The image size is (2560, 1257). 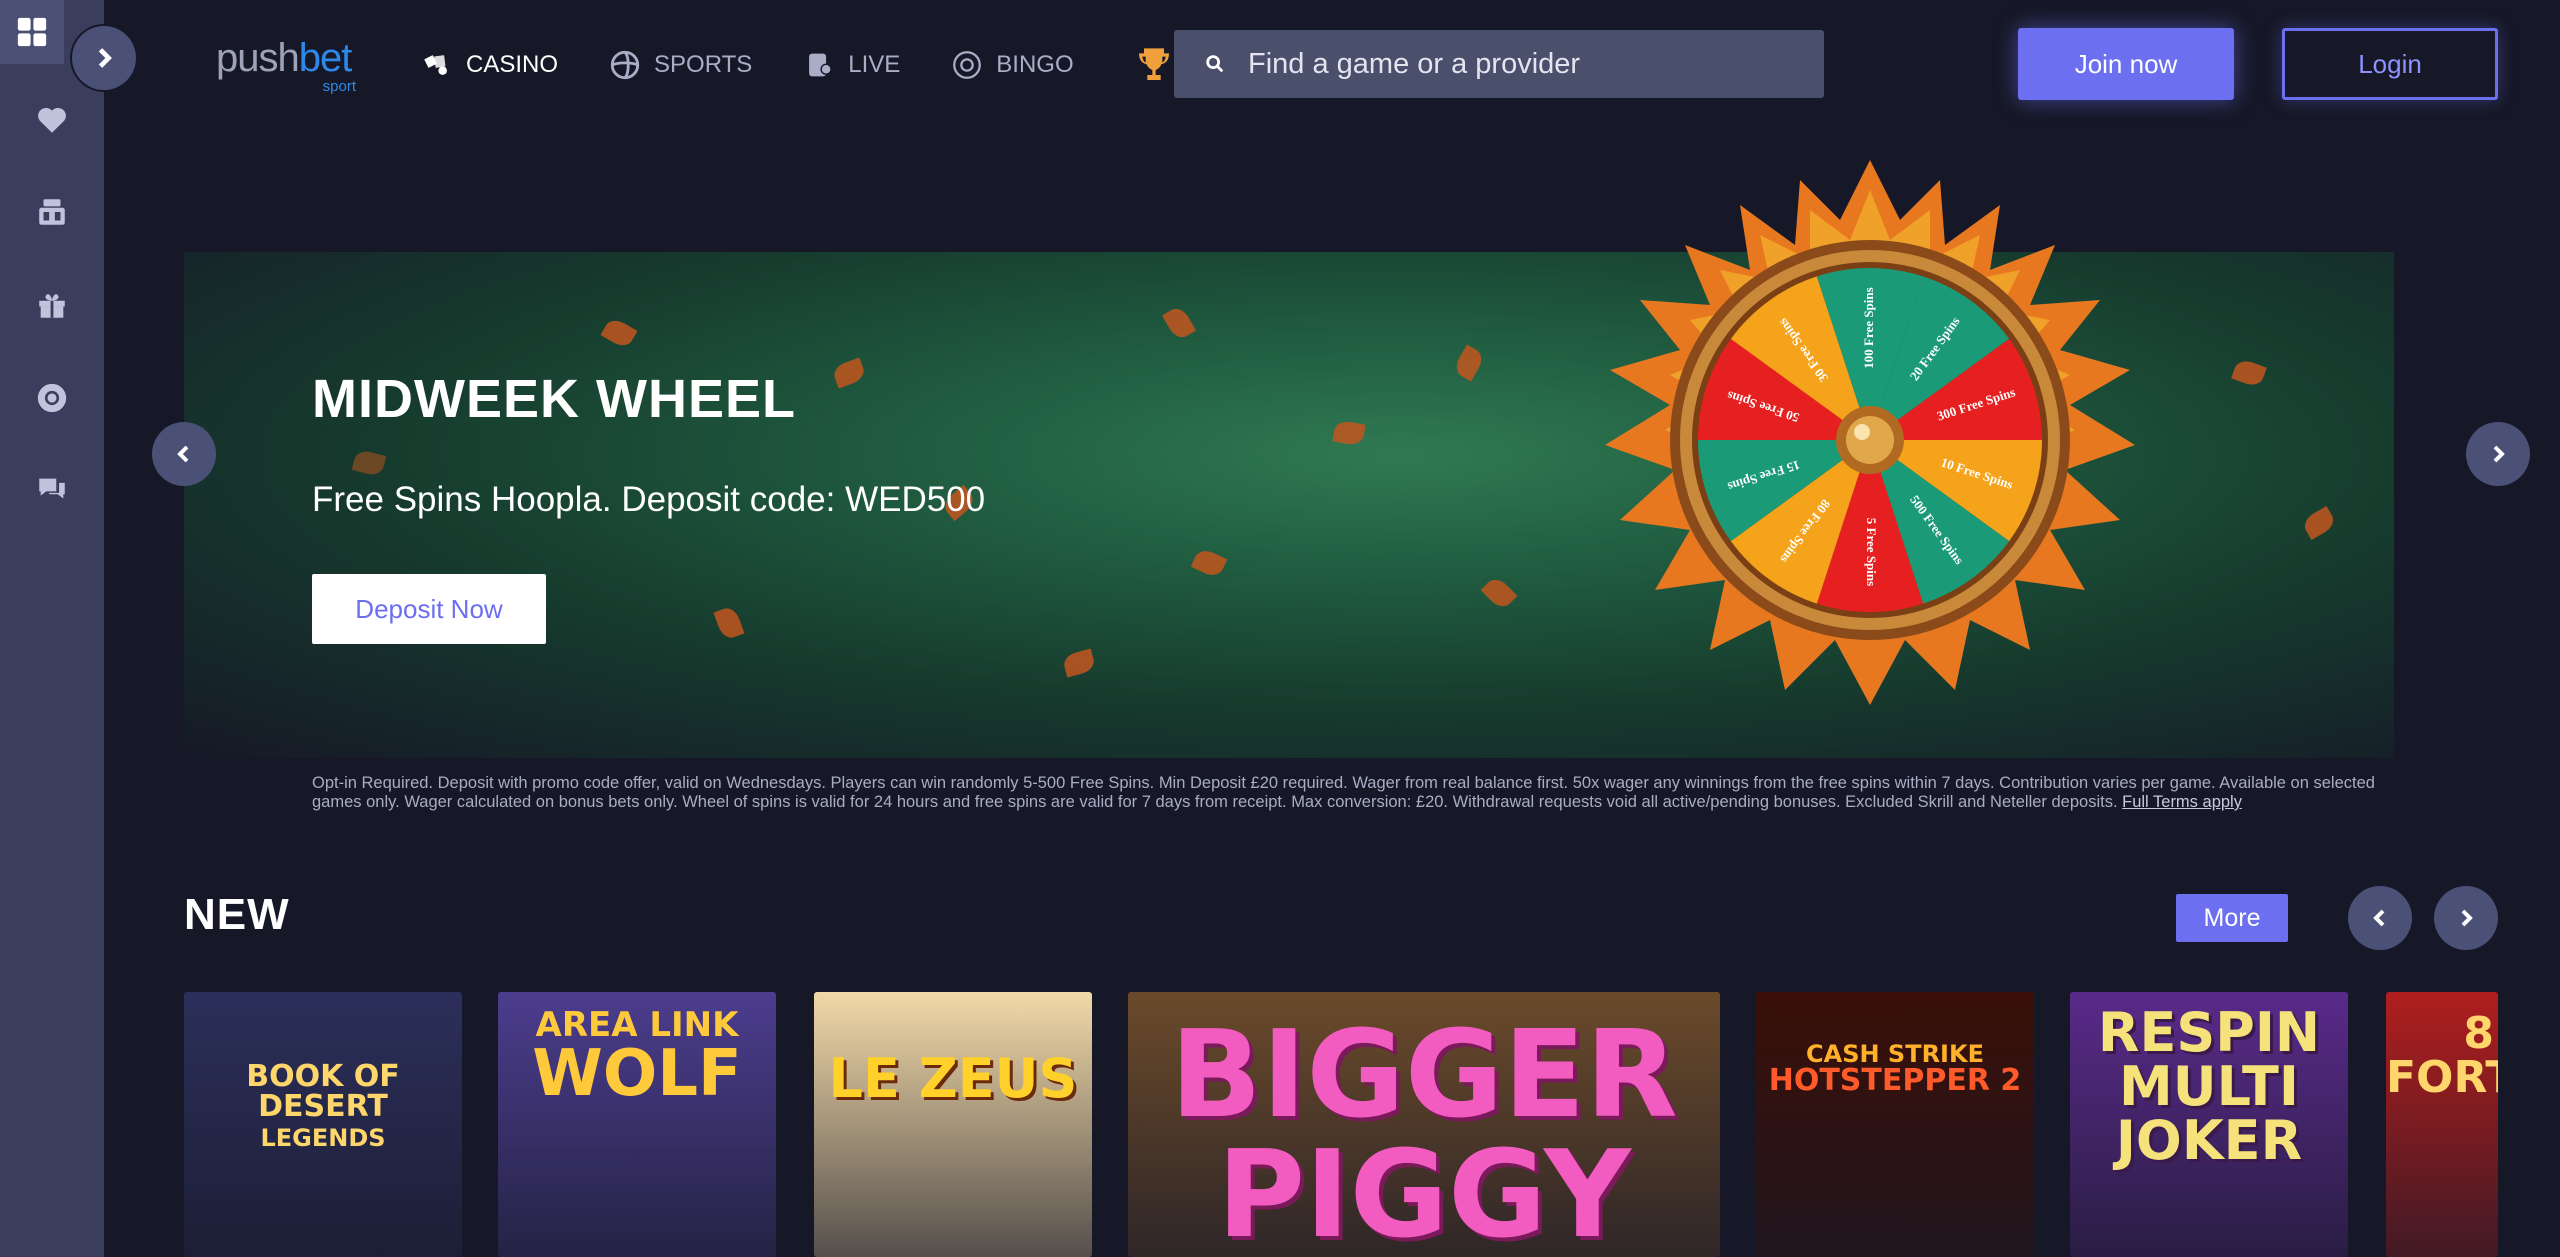 What do you see at coordinates (703, 64) in the screenshot?
I see `nav-sports-label: SPORTS` at bounding box center [703, 64].